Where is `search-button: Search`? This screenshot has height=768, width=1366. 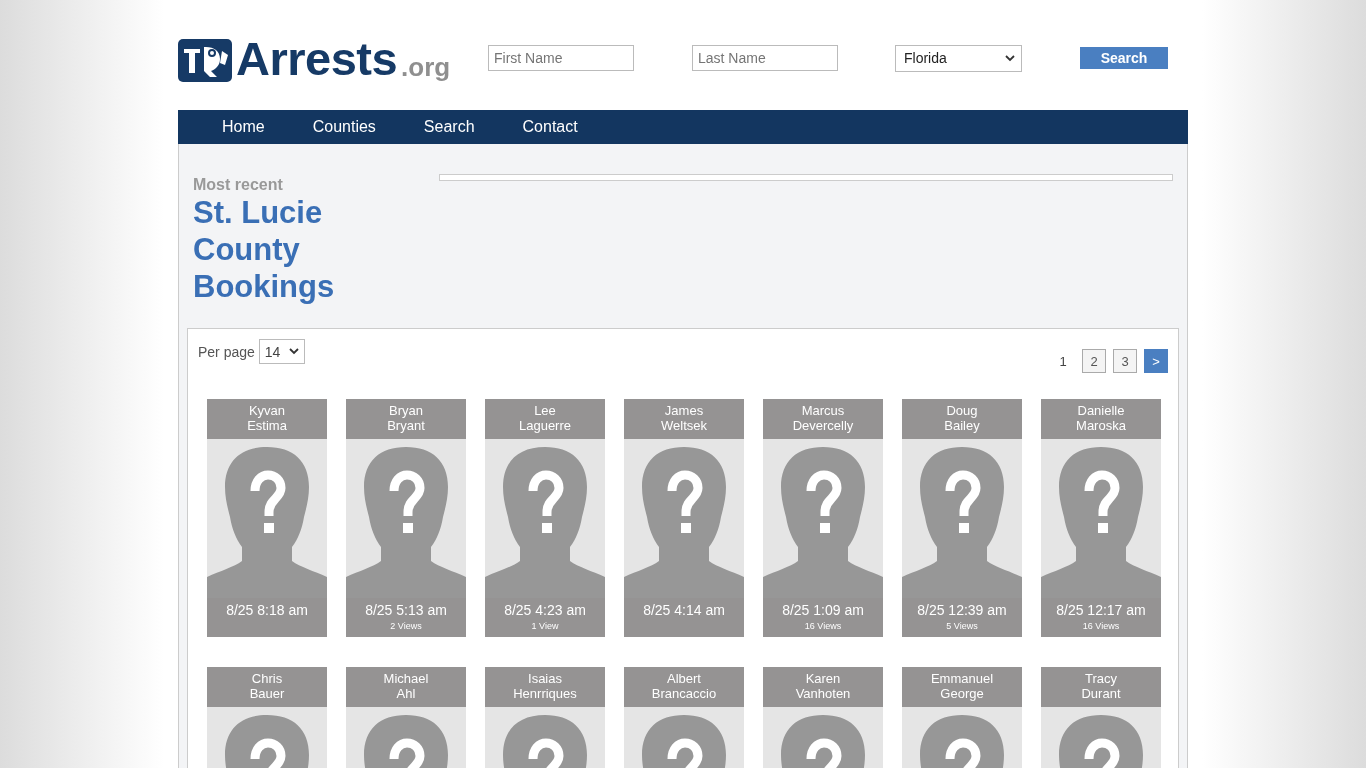 search-button: Search is located at coordinates (1124, 58).